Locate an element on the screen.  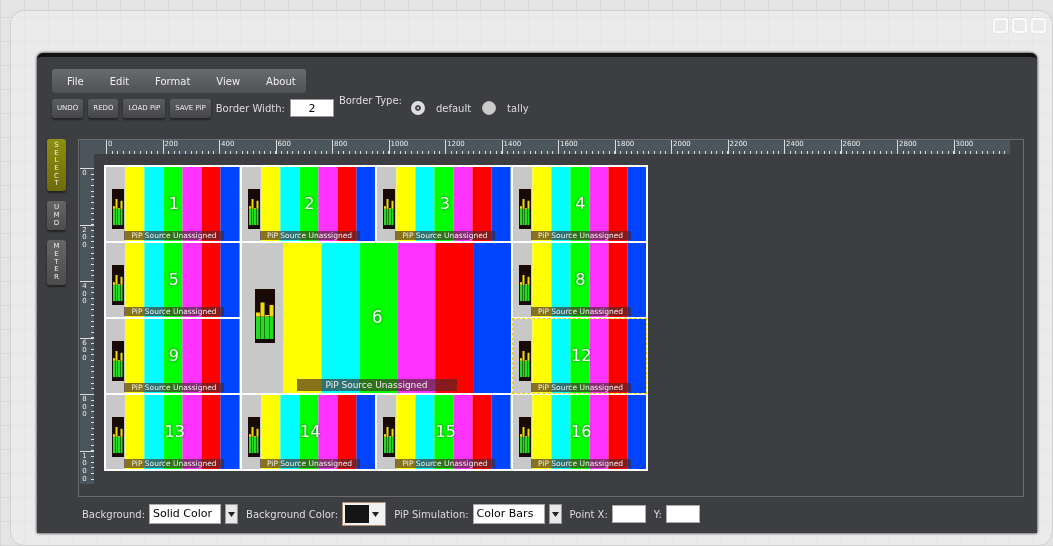
video-tile: 6 PiP Source Unassigned is located at coordinates (376, 318).